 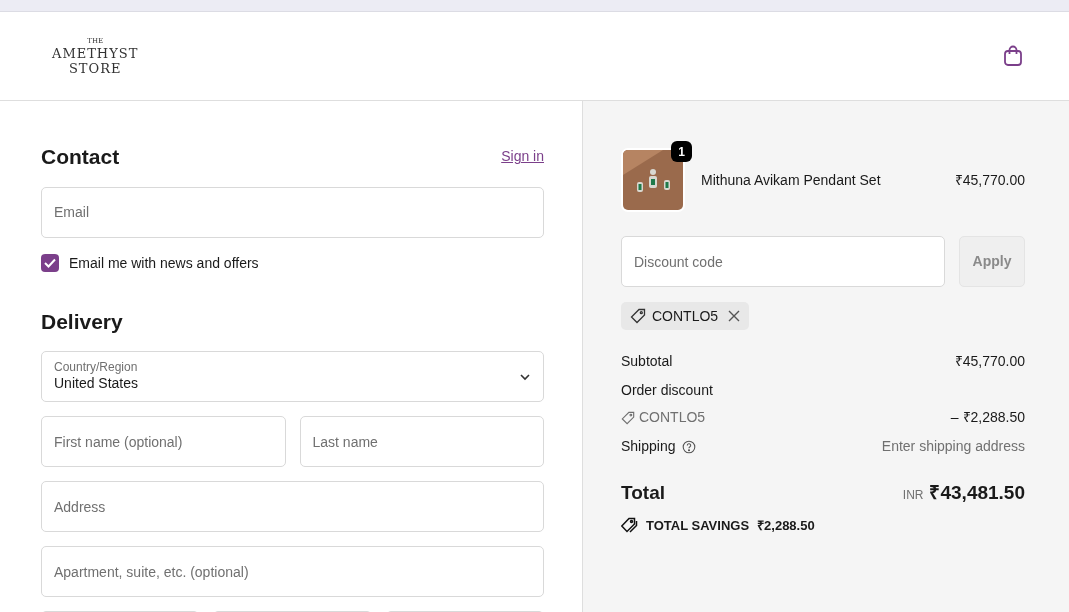 What do you see at coordinates (783, 261) in the screenshot?
I see `discount-code-field: Discount code` at bounding box center [783, 261].